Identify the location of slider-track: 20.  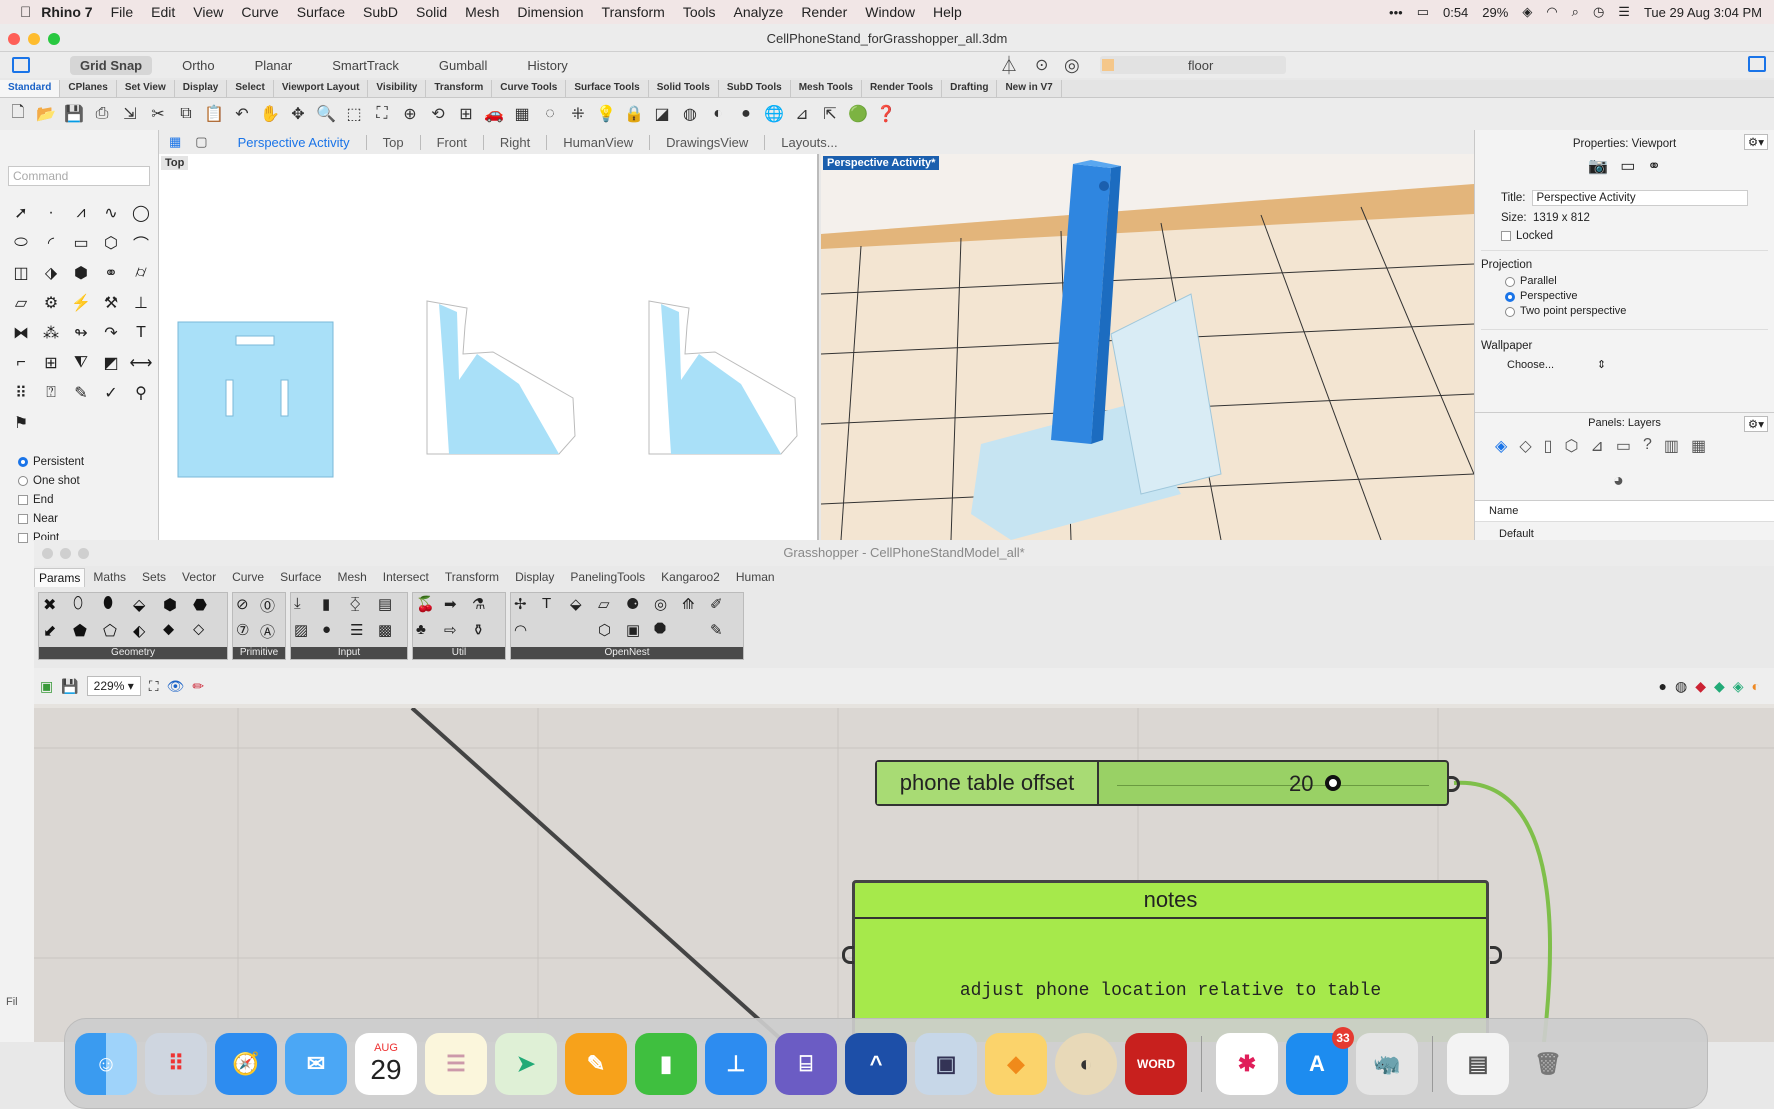
(1273, 783).